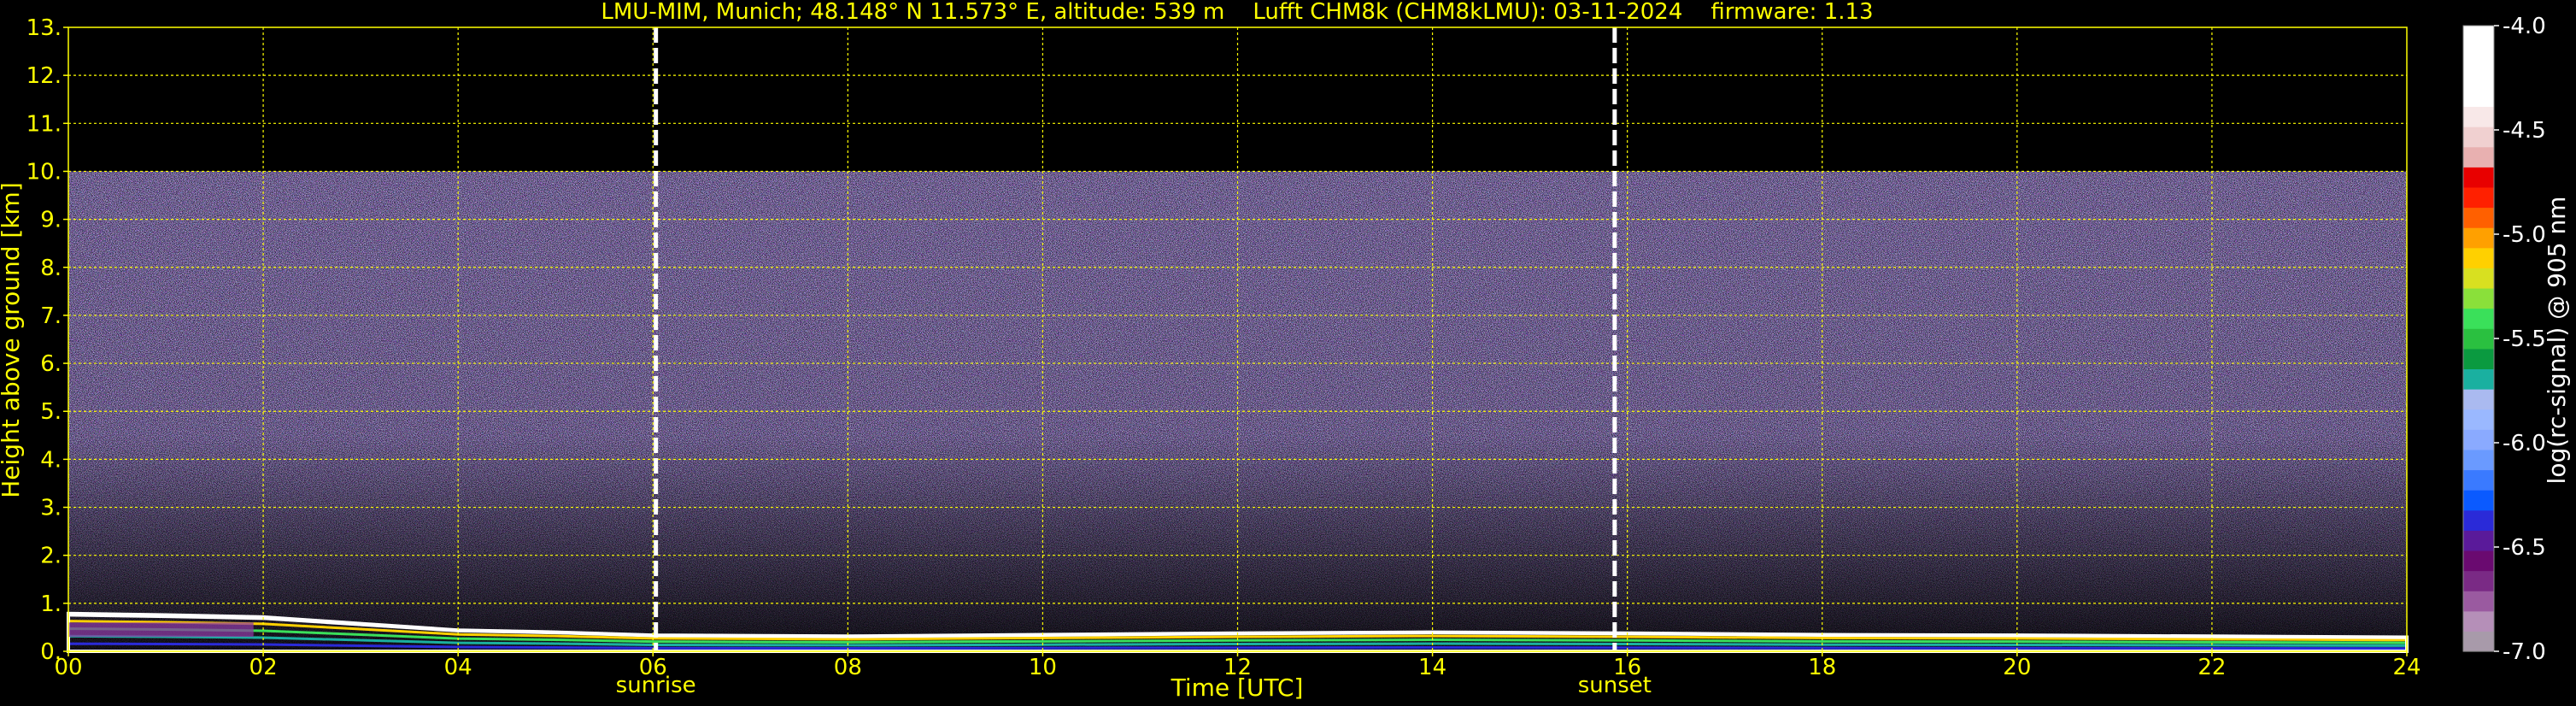 The width and height of the screenshot is (2576, 706). Describe the element at coordinates (44, 124) in the screenshot. I see `y-tick-label: 11.` at that location.